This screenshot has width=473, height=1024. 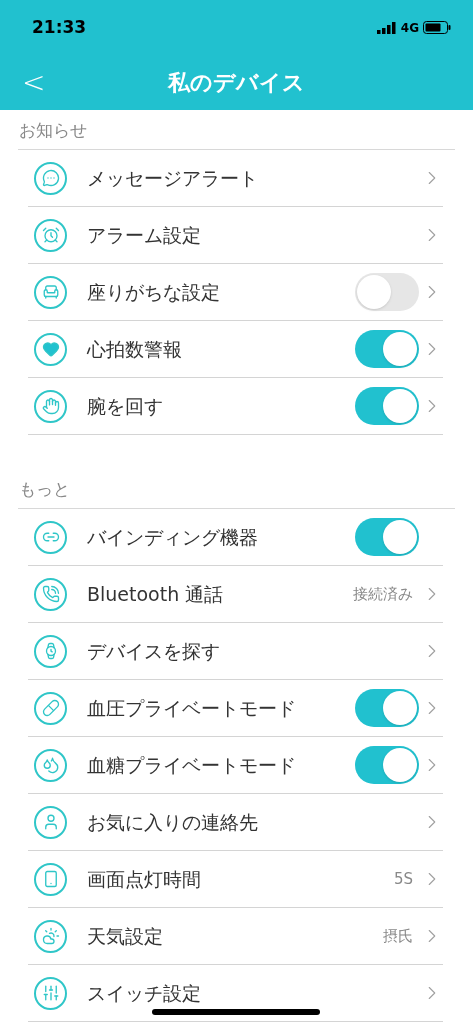 What do you see at coordinates (386, 27) in the screenshot?
I see `signal-icon` at bounding box center [386, 27].